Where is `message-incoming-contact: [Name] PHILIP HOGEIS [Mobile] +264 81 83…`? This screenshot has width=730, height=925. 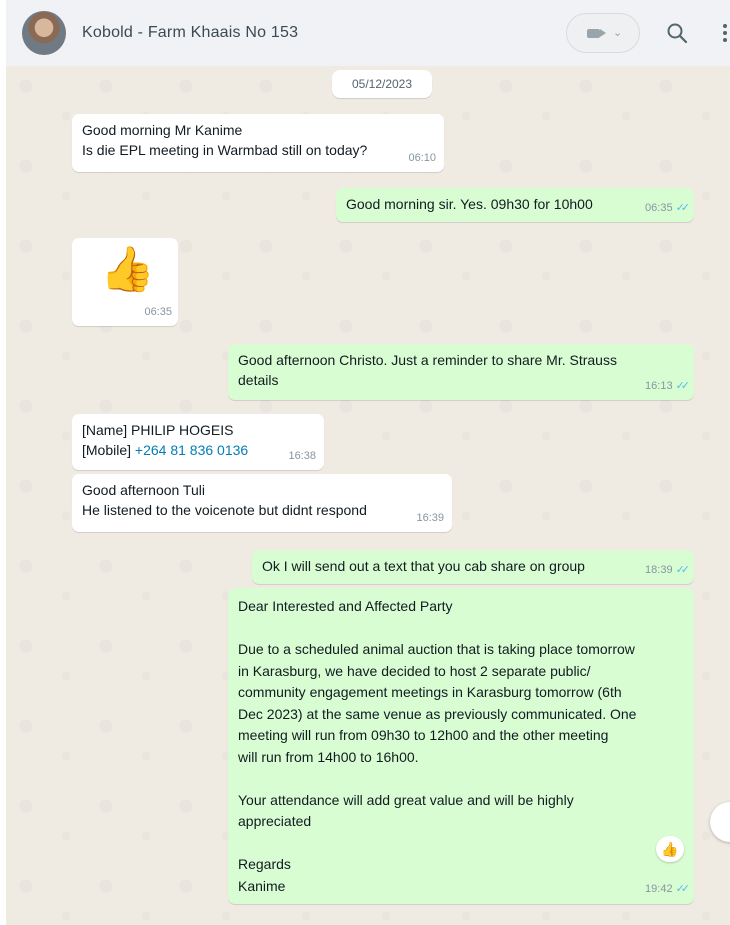 message-incoming-contact: [Name] PHILIP HOGEIS [Mobile] +264 81 83… is located at coordinates (198, 442).